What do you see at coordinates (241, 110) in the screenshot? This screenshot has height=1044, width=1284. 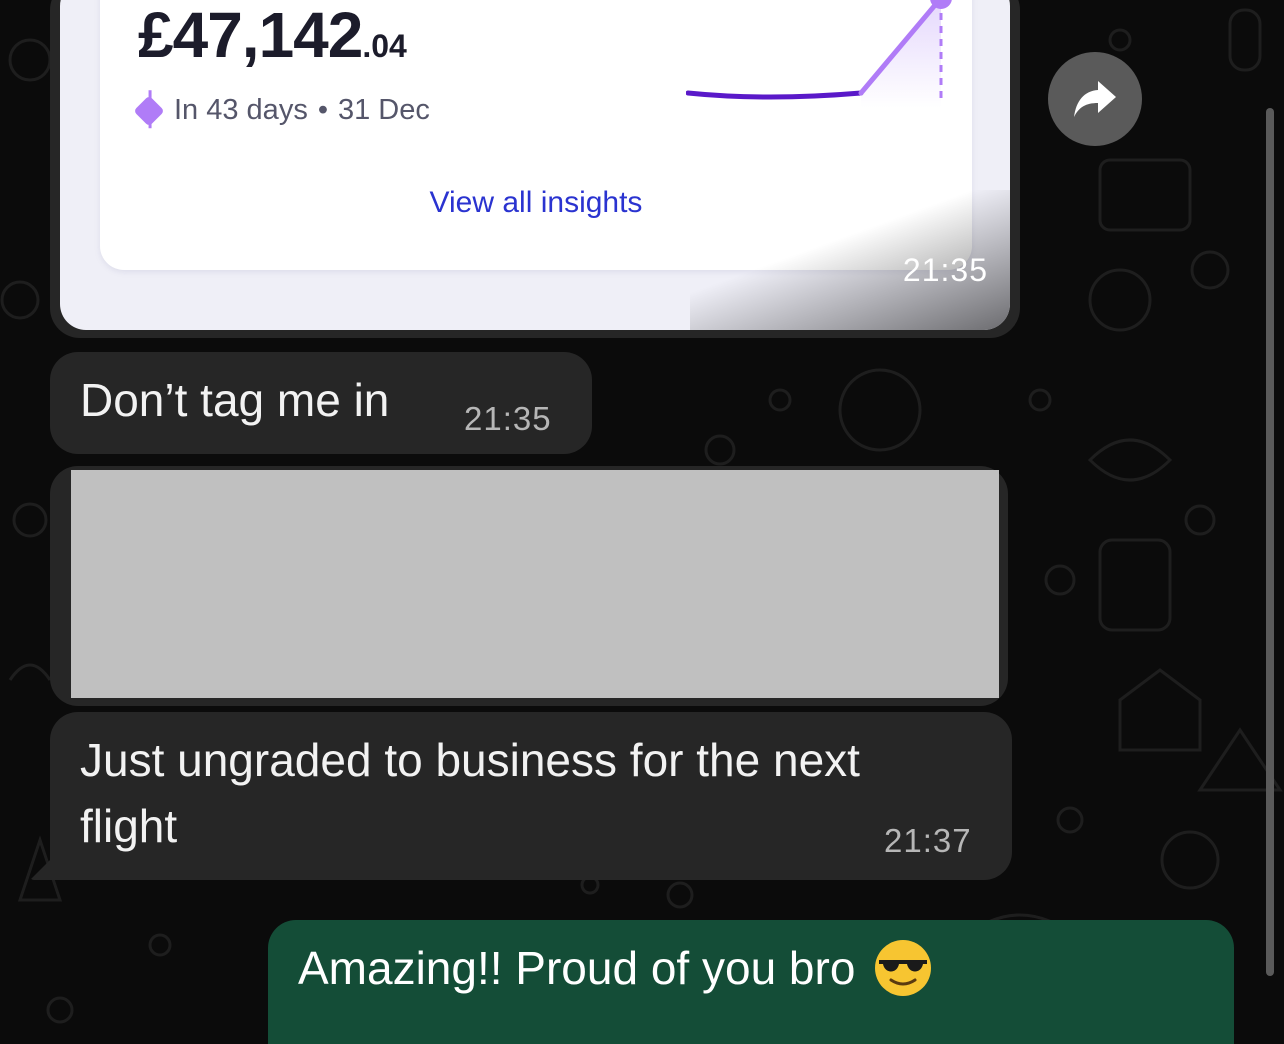 I see `due-days: In 43 days` at bounding box center [241, 110].